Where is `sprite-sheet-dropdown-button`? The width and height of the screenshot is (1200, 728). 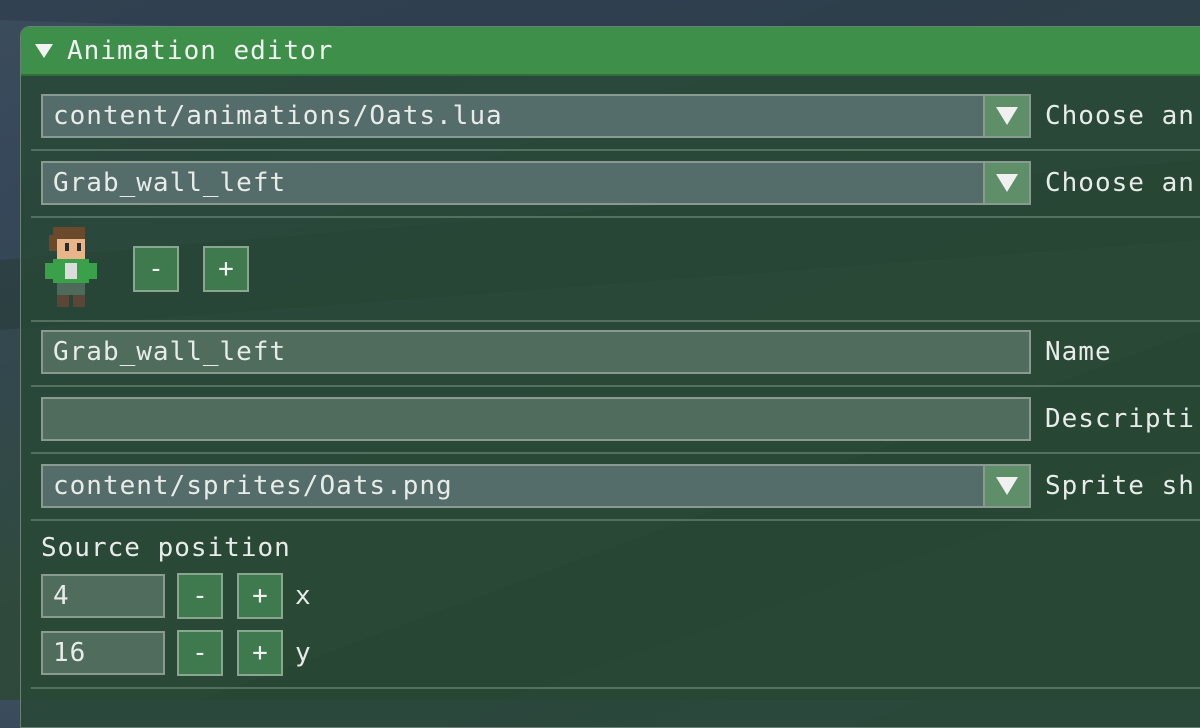
sprite-sheet-dropdown-button is located at coordinates (1008, 486).